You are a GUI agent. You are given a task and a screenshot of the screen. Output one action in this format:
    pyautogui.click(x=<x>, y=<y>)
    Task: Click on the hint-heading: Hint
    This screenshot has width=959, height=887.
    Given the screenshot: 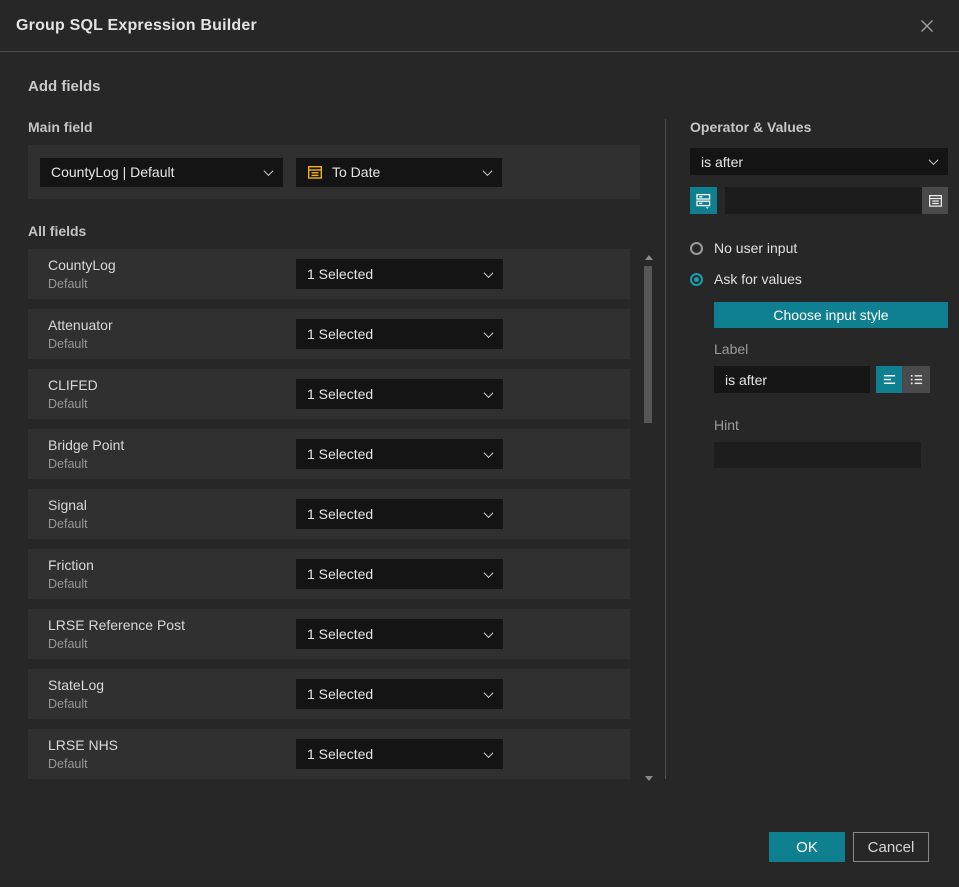 What is the action you would take?
    pyautogui.click(x=726, y=425)
    